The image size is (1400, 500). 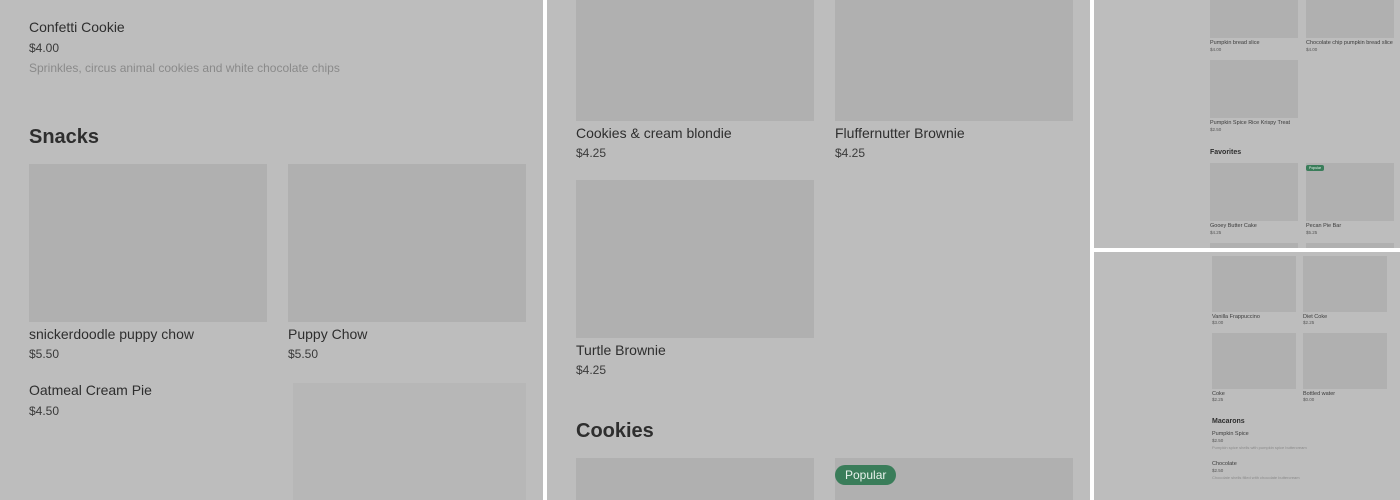 I want to click on item-price: $4.50, so click(x=44, y=411).